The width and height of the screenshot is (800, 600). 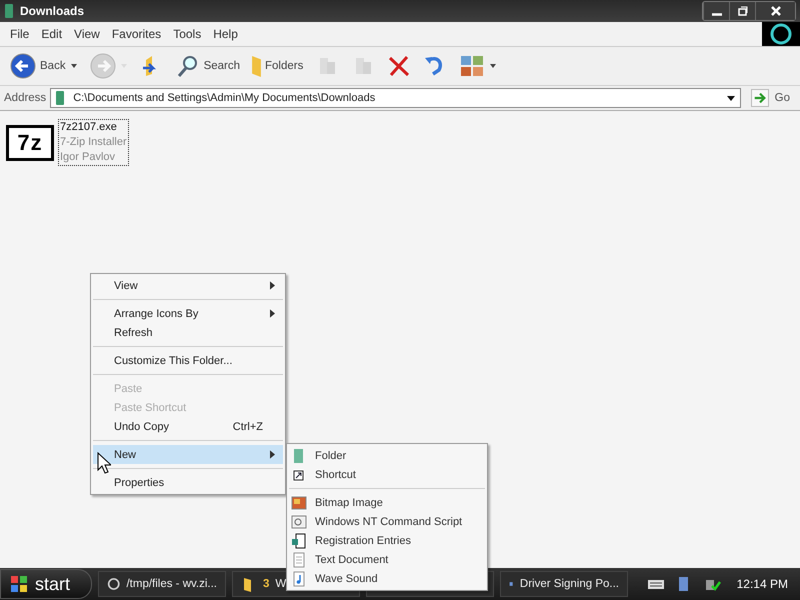 I want to click on globe-icon, so click(x=113, y=584).